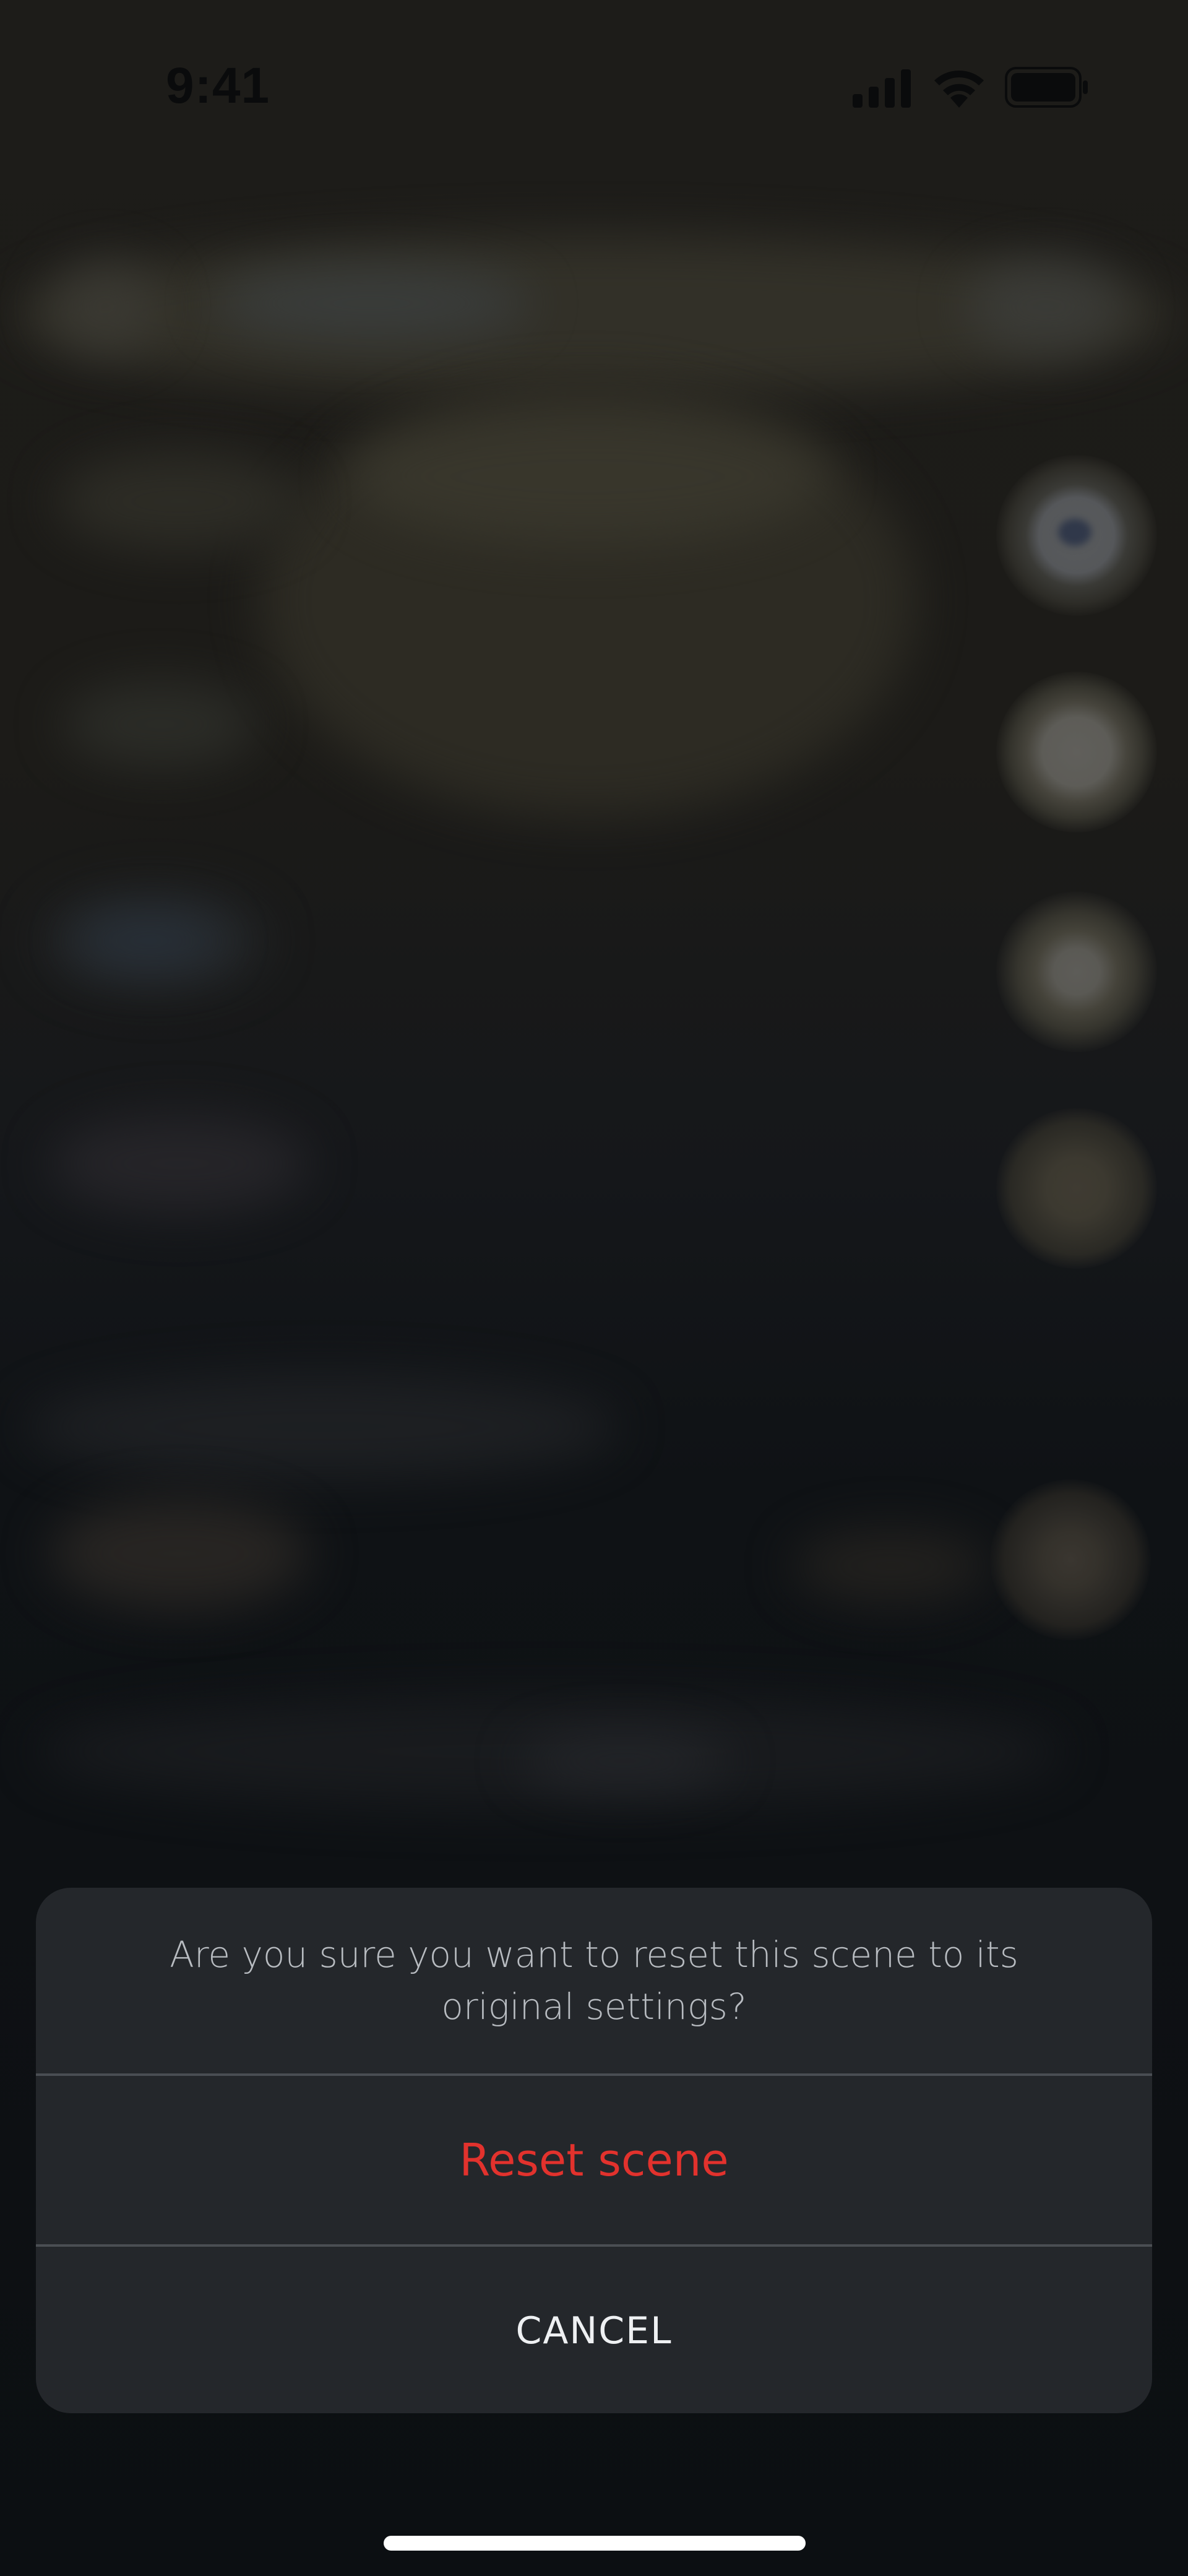 This screenshot has height=2576, width=1188. Describe the element at coordinates (1045, 306) in the screenshot. I see `background-icon-blur` at that location.